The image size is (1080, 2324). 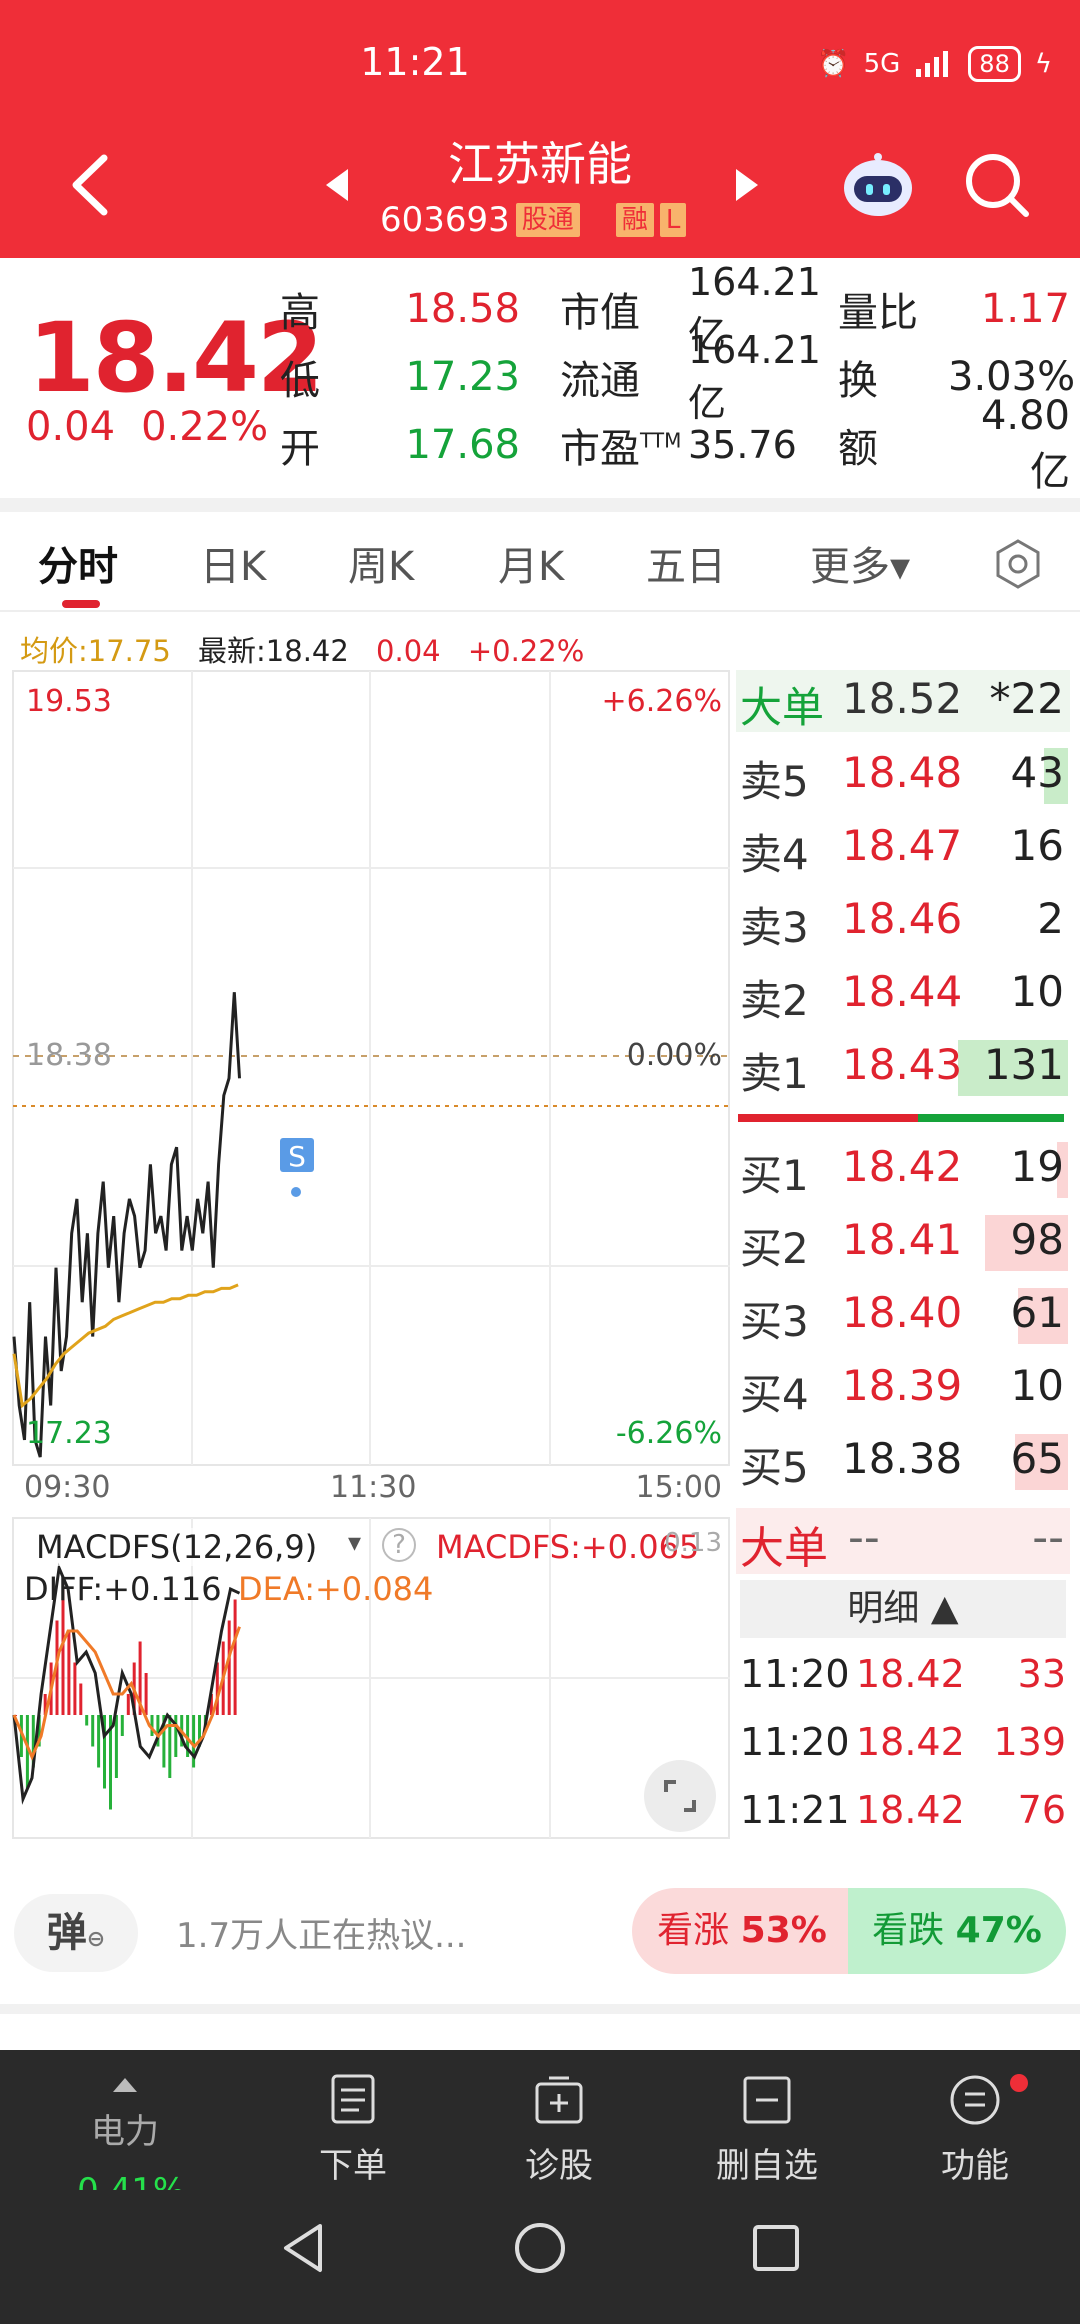 What do you see at coordinates (381, 563) in the screenshot?
I see `tab-weekly-k: 周K` at bounding box center [381, 563].